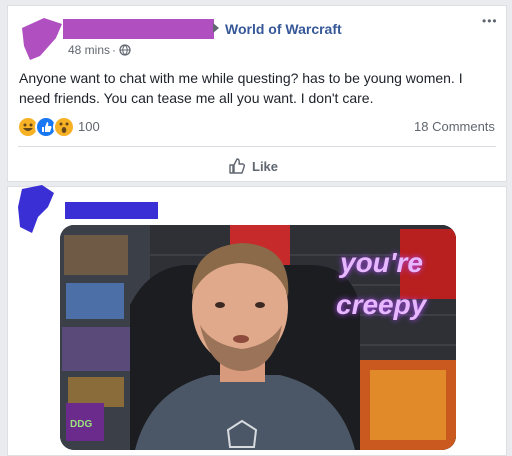 This screenshot has height=456, width=512. I want to click on wow-reaction-icon, so click(64, 127).